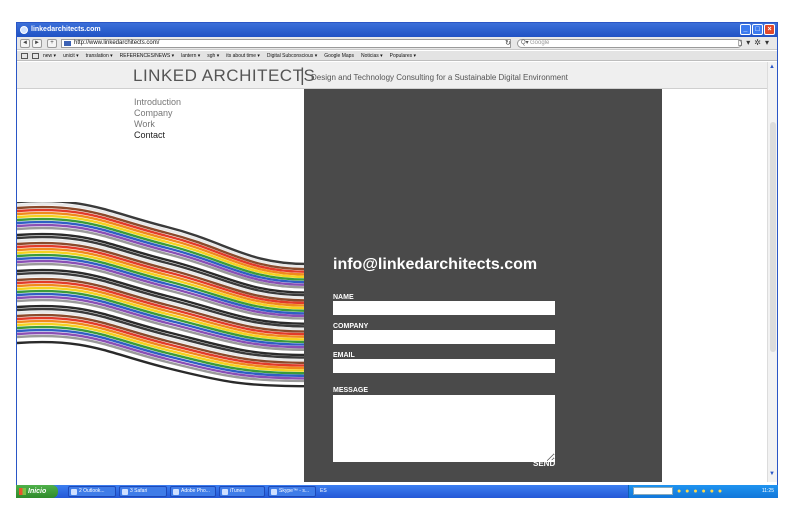 Image resolution: width=793 pixels, height=529 pixels. What do you see at coordinates (372, 55) in the screenshot?
I see `bookmark-item: Noticias ▾` at bounding box center [372, 55].